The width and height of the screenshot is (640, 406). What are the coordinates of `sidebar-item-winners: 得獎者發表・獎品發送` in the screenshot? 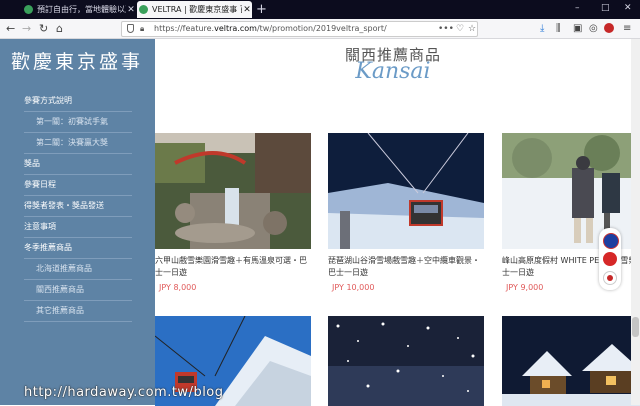 It's located at (78, 206).